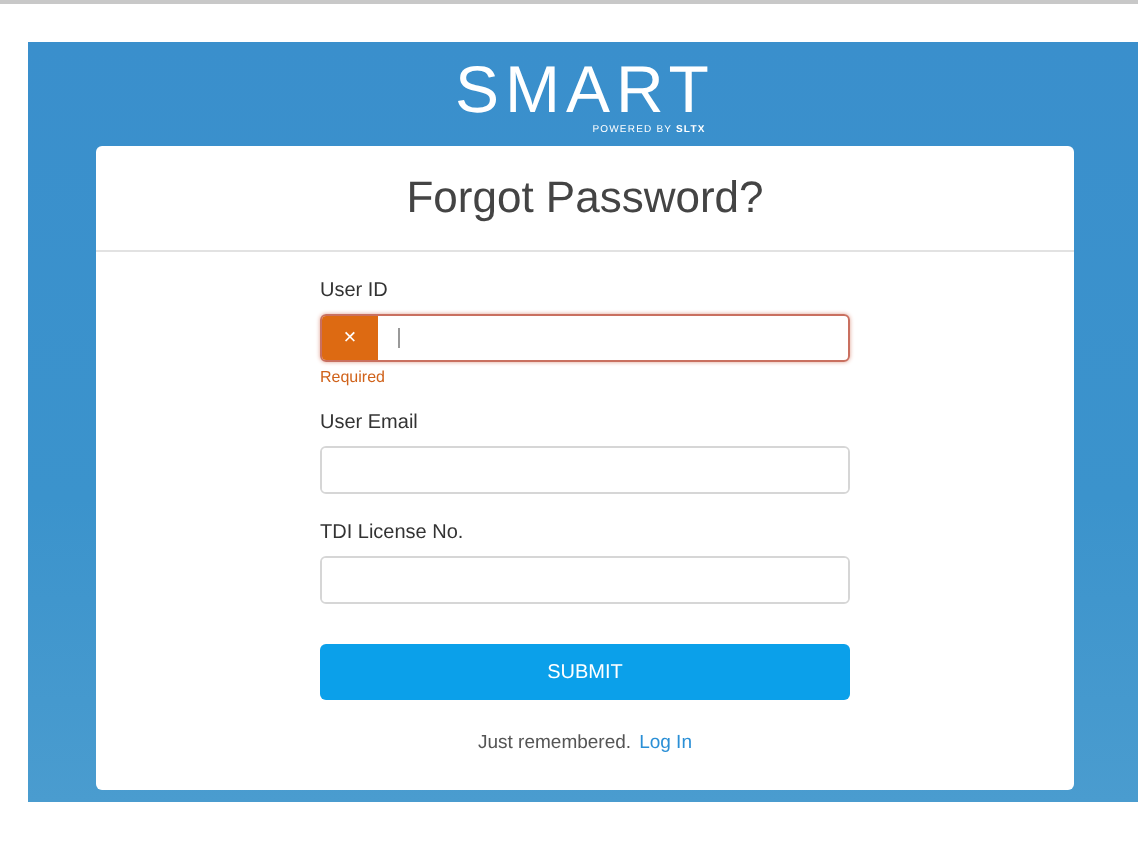 Image resolution: width=1138 pixels, height=842 pixels. Describe the element at coordinates (665, 743) in the screenshot. I see `login-link: Log In` at that location.